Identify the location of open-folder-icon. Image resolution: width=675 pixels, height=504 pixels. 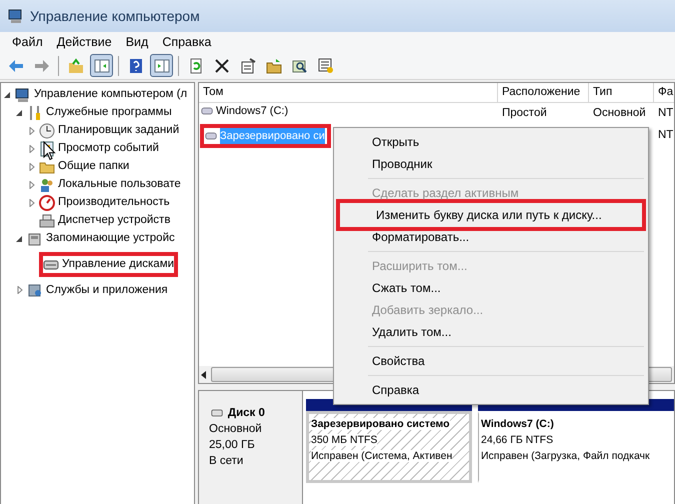
(274, 66).